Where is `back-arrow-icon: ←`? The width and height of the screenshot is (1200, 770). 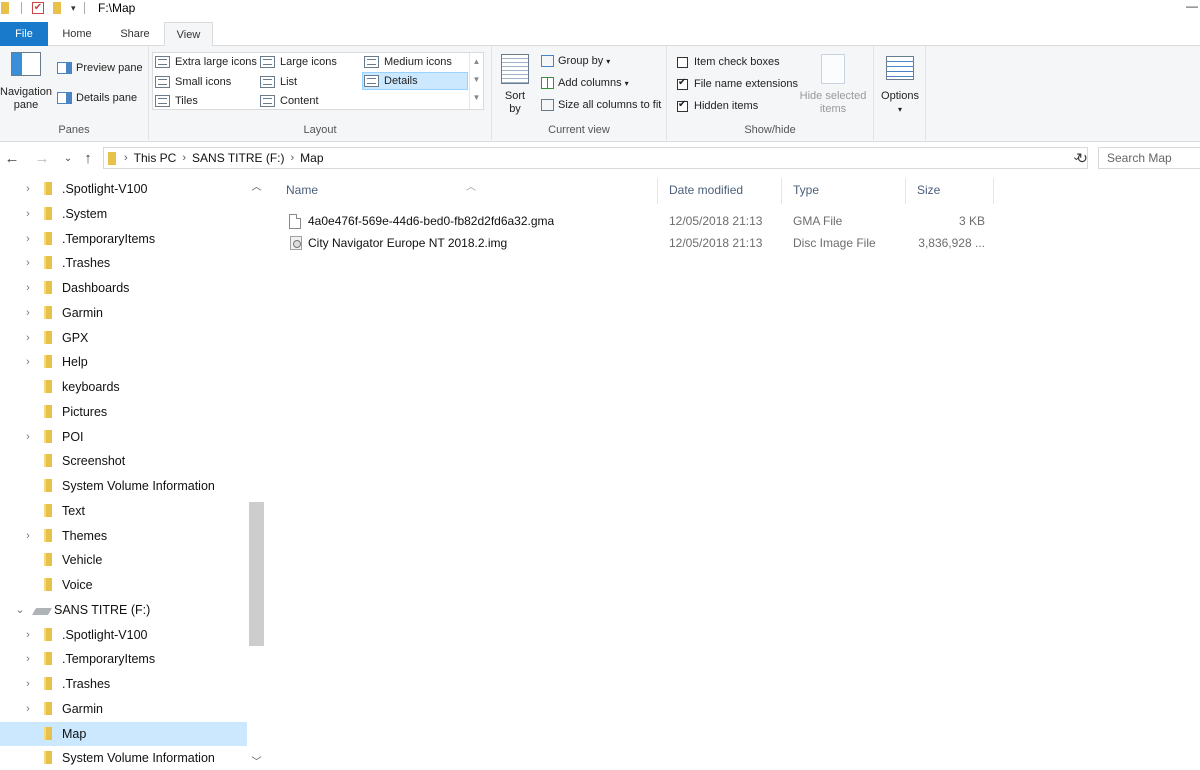
back-arrow-icon: ← is located at coordinates (12, 159).